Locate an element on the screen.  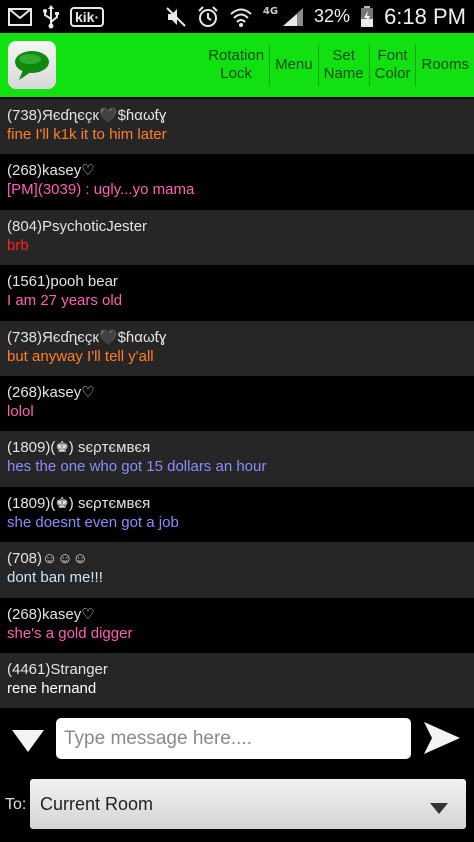
message-username: (708)☺☺☺ is located at coordinates (47, 559).